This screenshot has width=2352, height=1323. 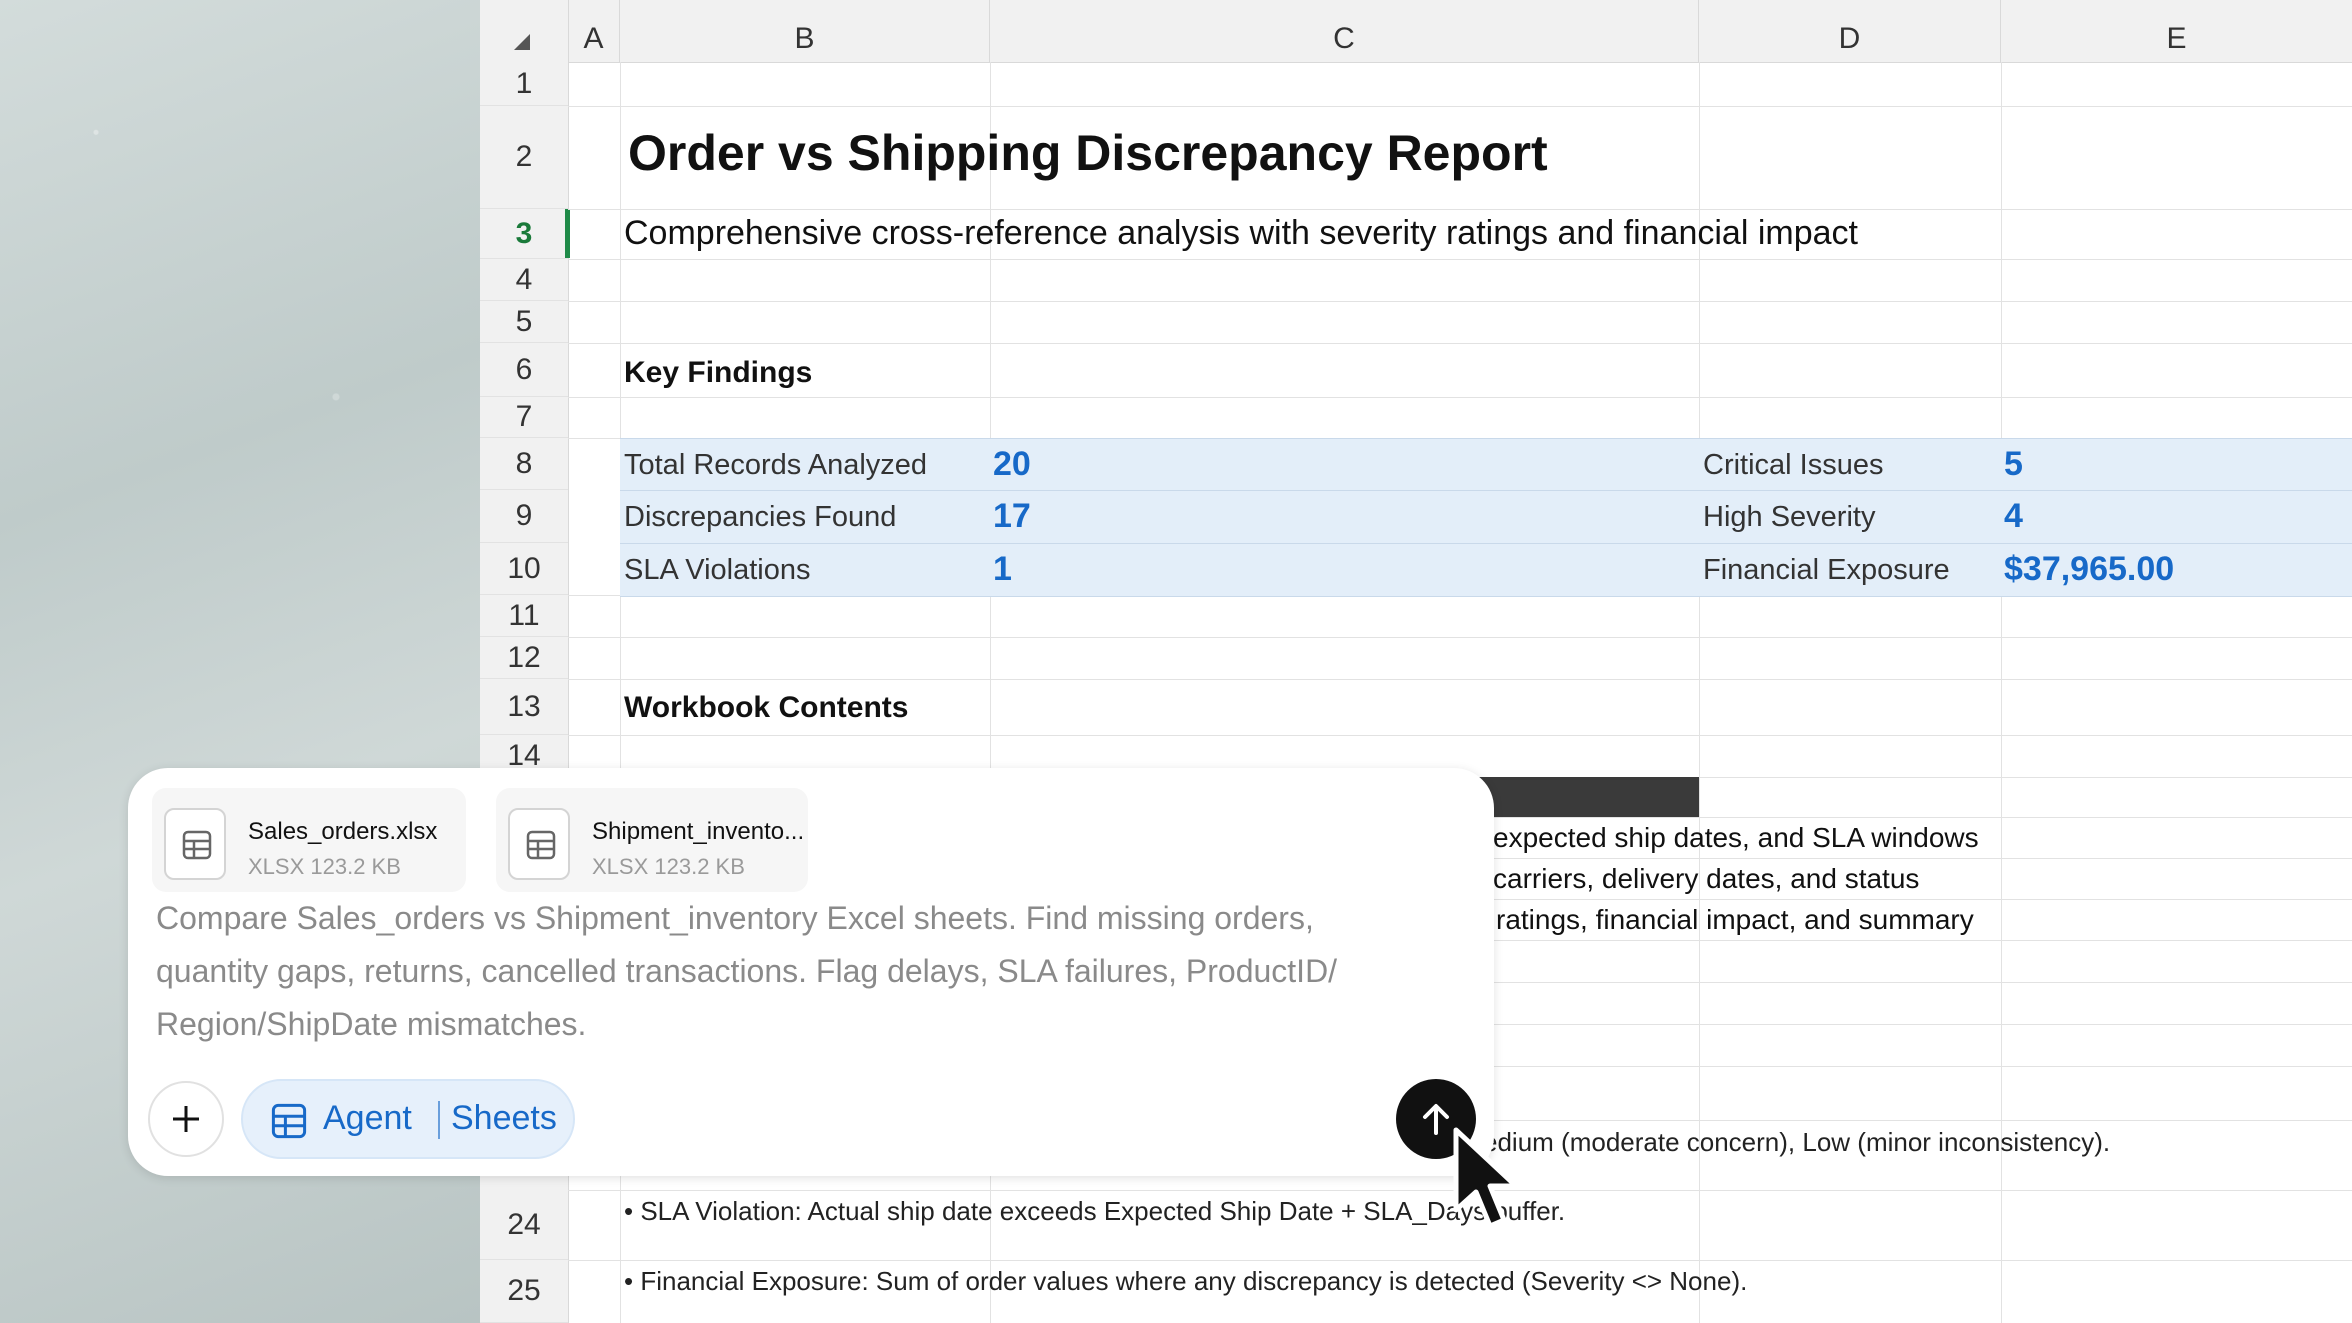 What do you see at coordinates (524, 417) in the screenshot?
I see `row-header: 7` at bounding box center [524, 417].